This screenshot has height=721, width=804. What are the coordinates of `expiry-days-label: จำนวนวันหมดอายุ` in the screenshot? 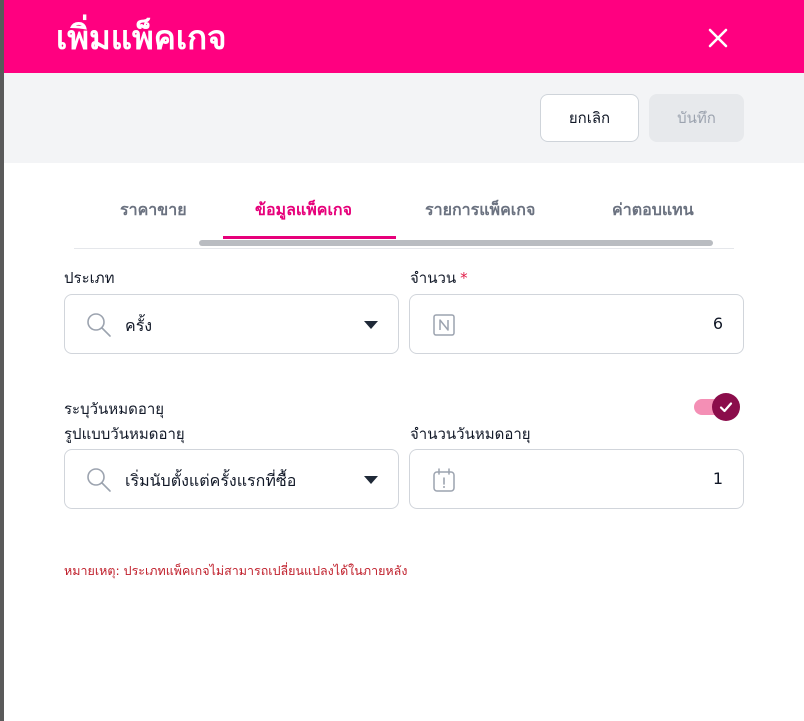 It's located at (470, 434).